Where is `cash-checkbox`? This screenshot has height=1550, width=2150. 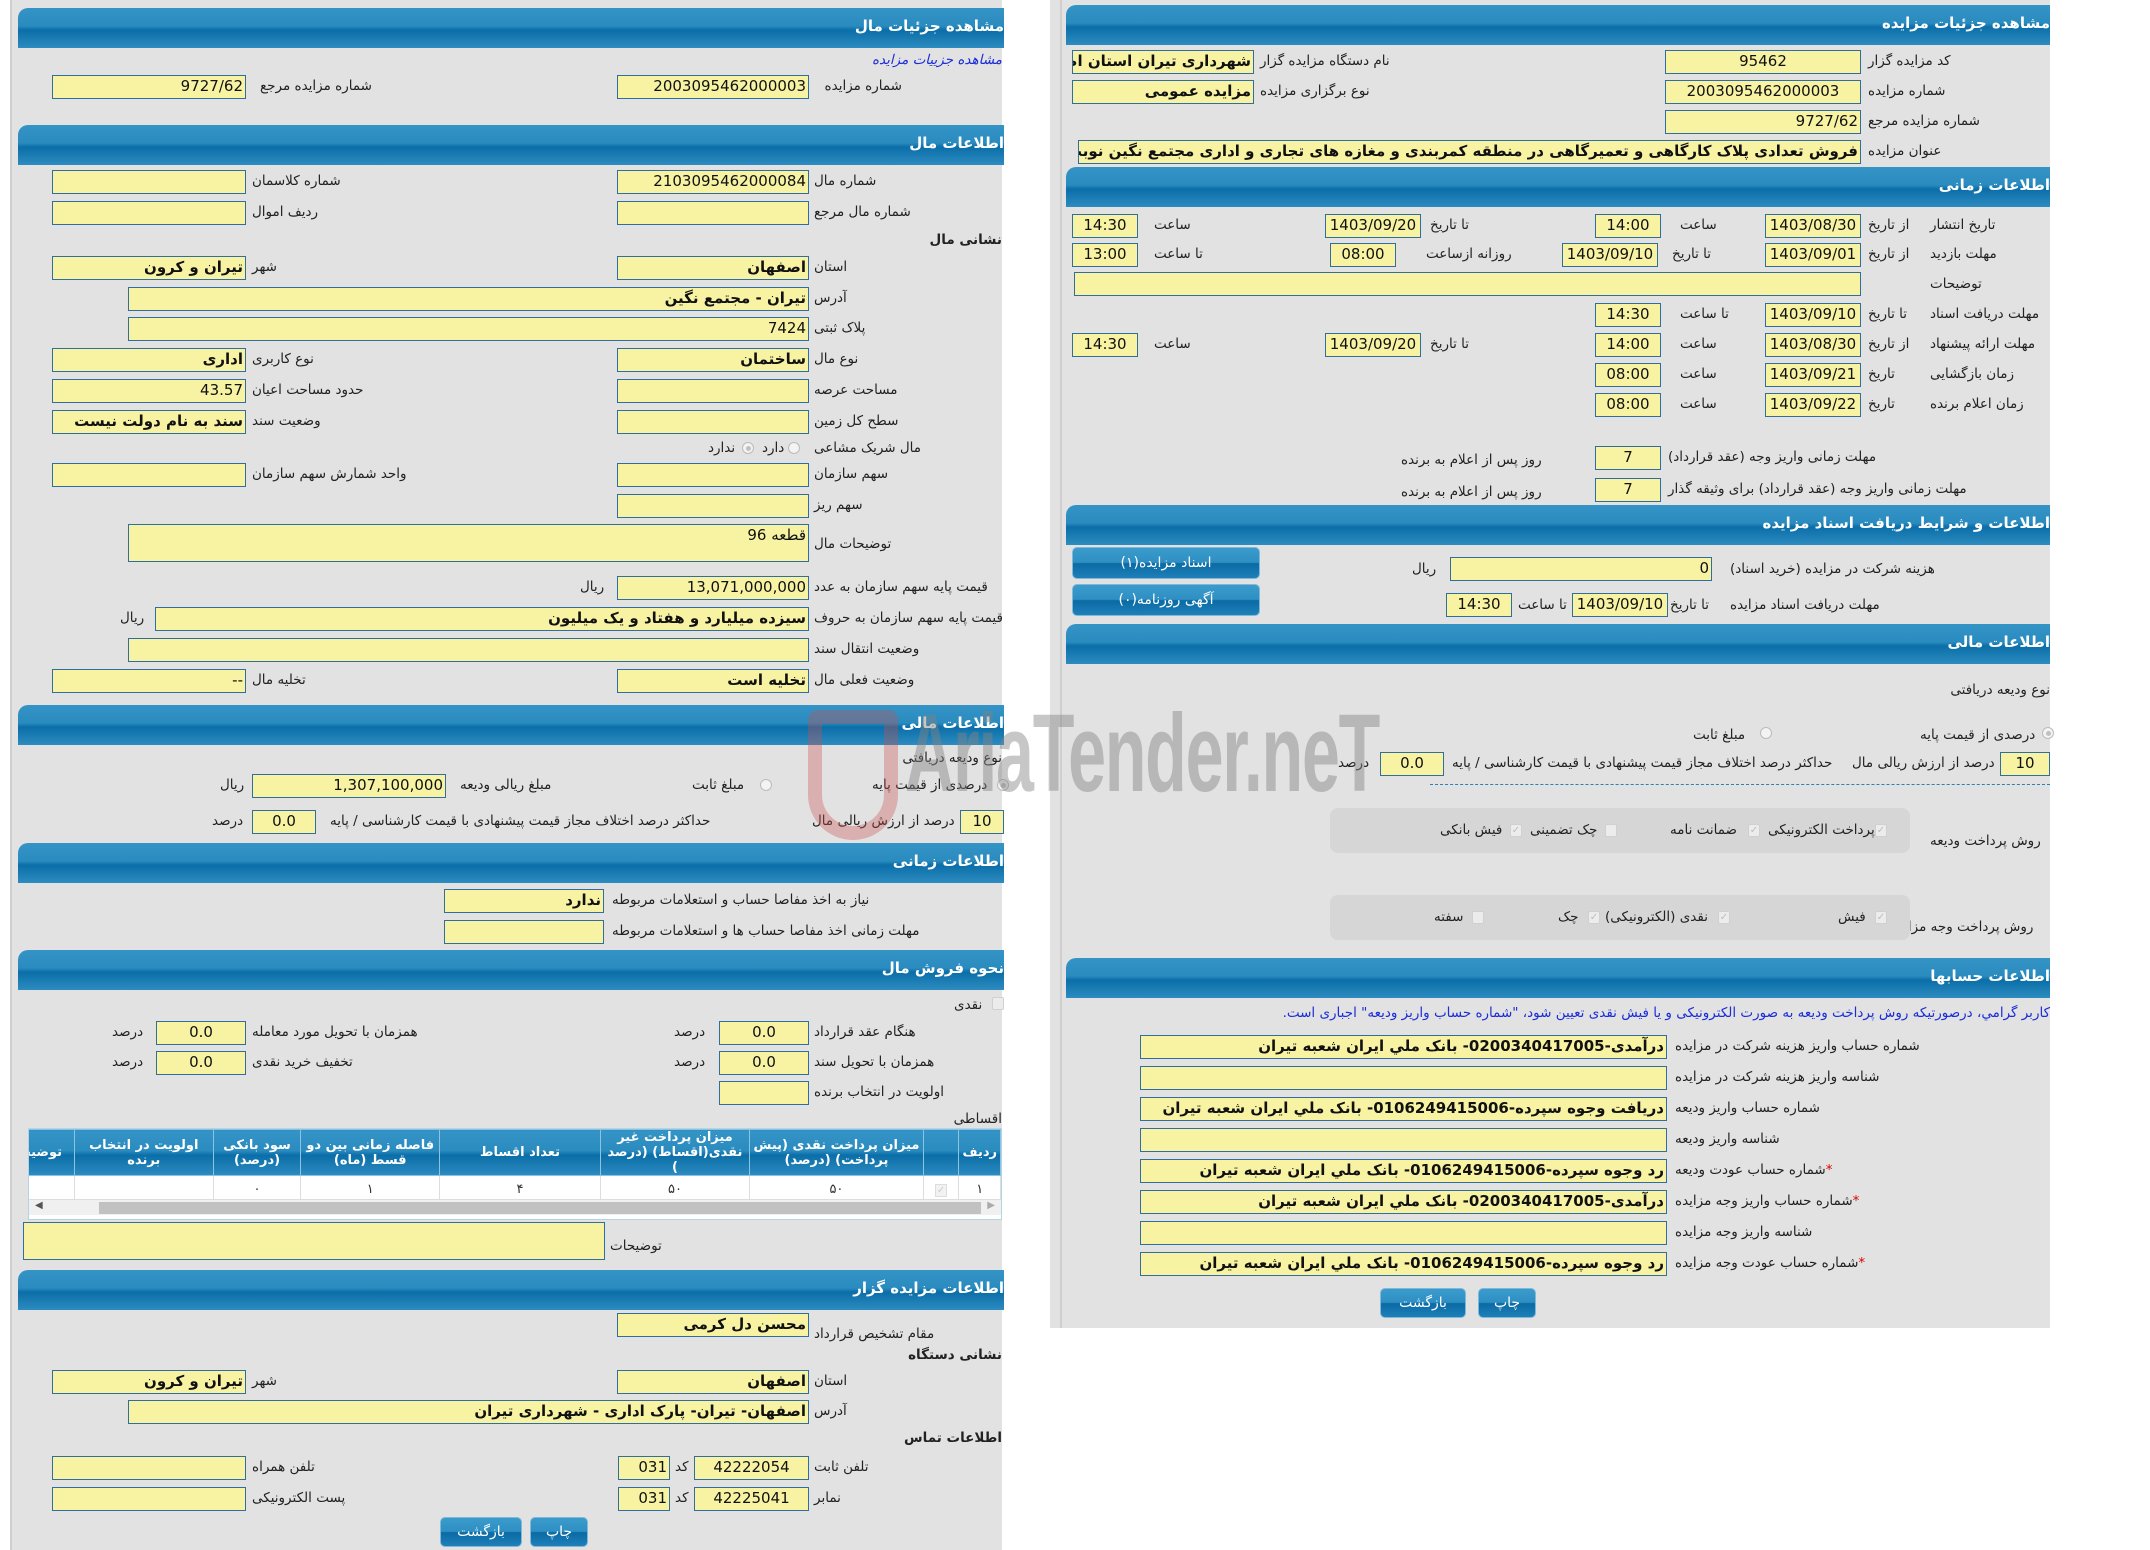 cash-checkbox is located at coordinates (998, 1003).